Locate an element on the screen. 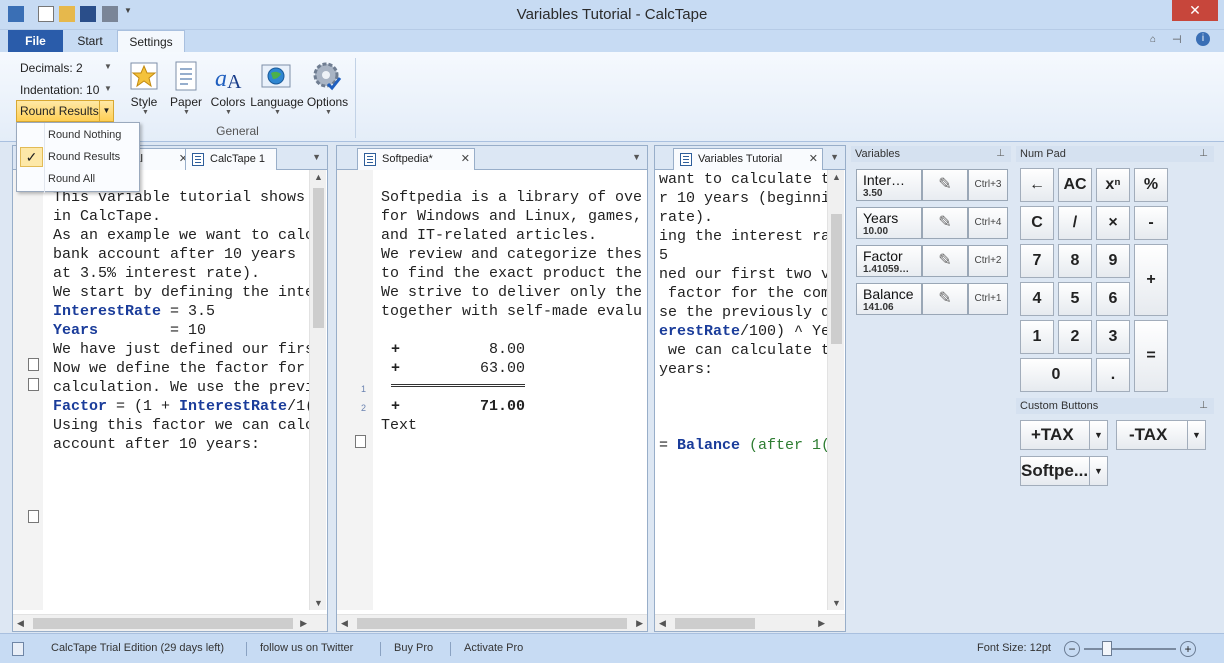 The width and height of the screenshot is (1224, 663). key-decimal: . is located at coordinates (1113, 375).